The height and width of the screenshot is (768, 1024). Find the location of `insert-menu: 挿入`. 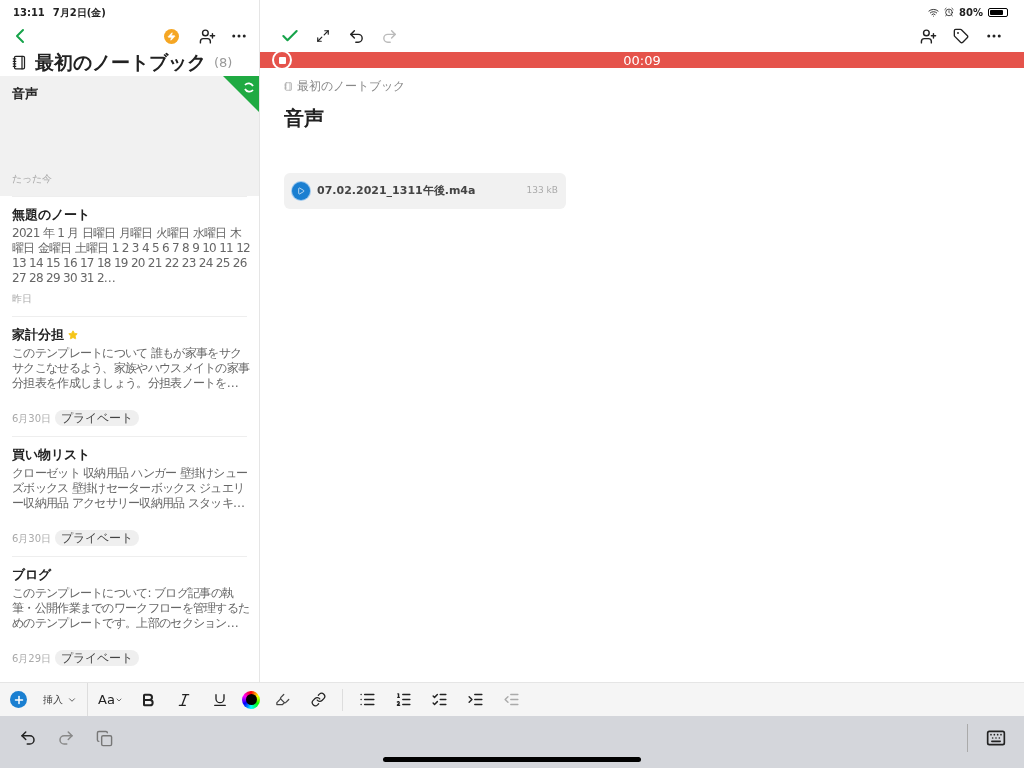

insert-menu: 挿入 is located at coordinates (56, 699).